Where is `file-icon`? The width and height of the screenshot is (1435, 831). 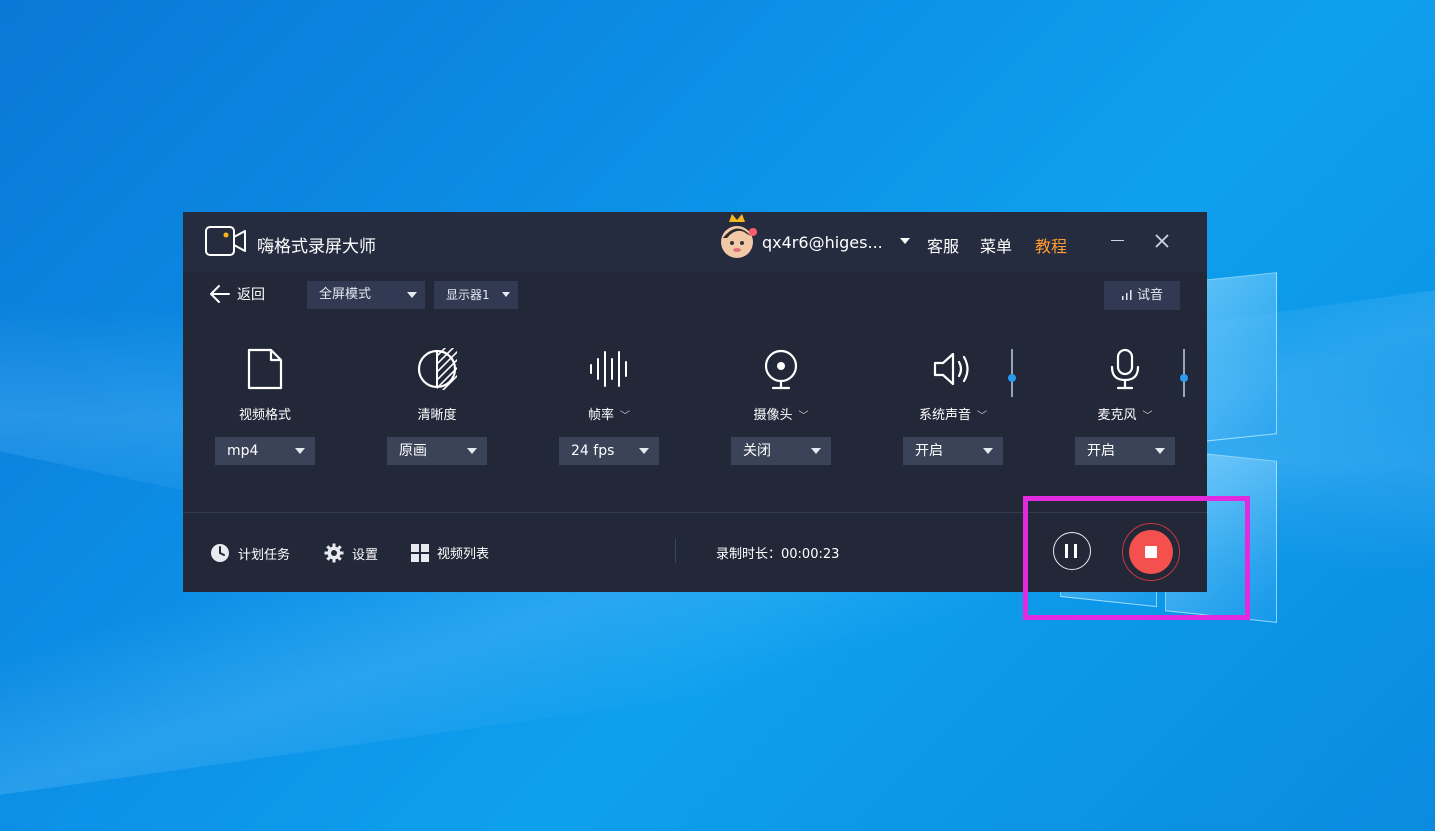
file-icon is located at coordinates (265, 369).